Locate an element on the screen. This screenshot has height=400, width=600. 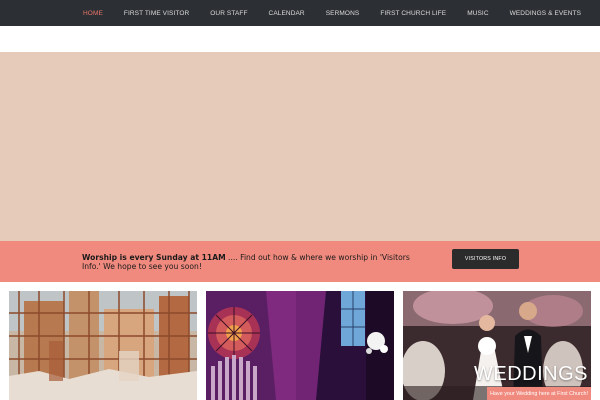
stained-glass-organ-image is located at coordinates (300, 345).